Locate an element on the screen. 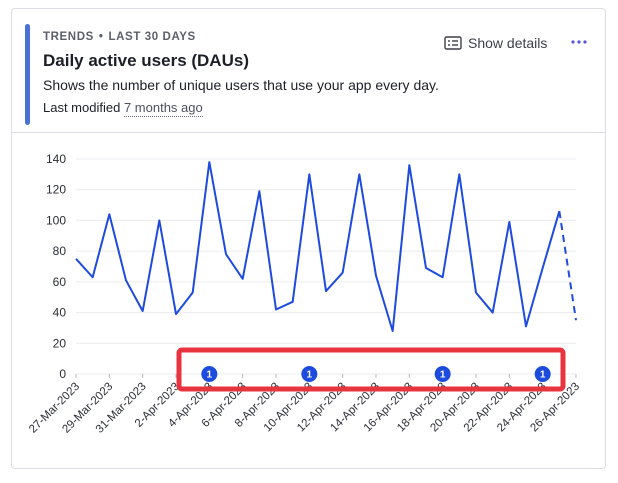 This screenshot has height=483, width=618. series-line-incomplete is located at coordinates (567, 266).